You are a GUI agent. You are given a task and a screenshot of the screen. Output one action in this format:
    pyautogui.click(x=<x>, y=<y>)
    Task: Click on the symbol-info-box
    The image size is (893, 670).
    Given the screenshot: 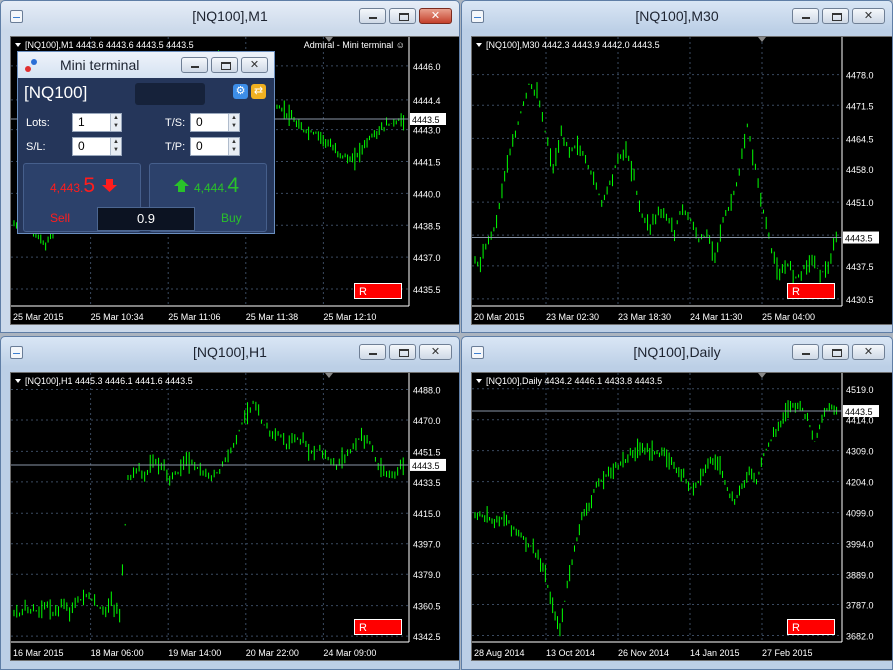 What is the action you would take?
    pyautogui.click(x=170, y=94)
    